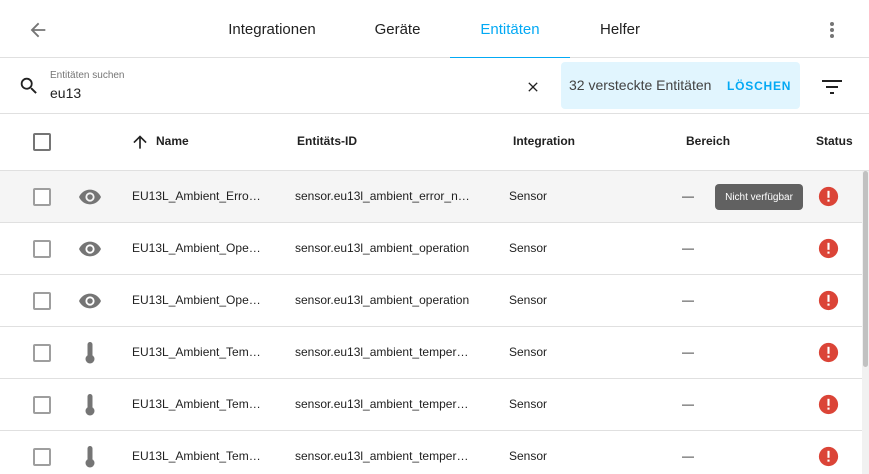  Describe the element at coordinates (708, 141) in the screenshot. I see `column-header-area: Bereich` at that location.